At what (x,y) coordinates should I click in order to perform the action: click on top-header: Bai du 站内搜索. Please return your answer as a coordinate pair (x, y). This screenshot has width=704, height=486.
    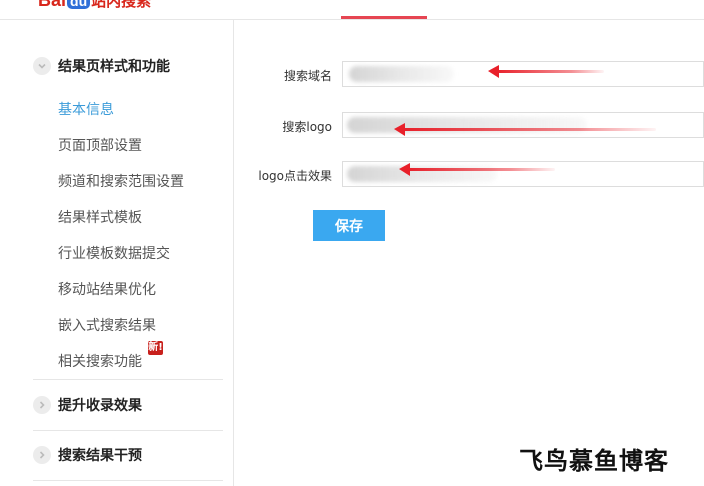
    Looking at the image, I should click on (352, 10).